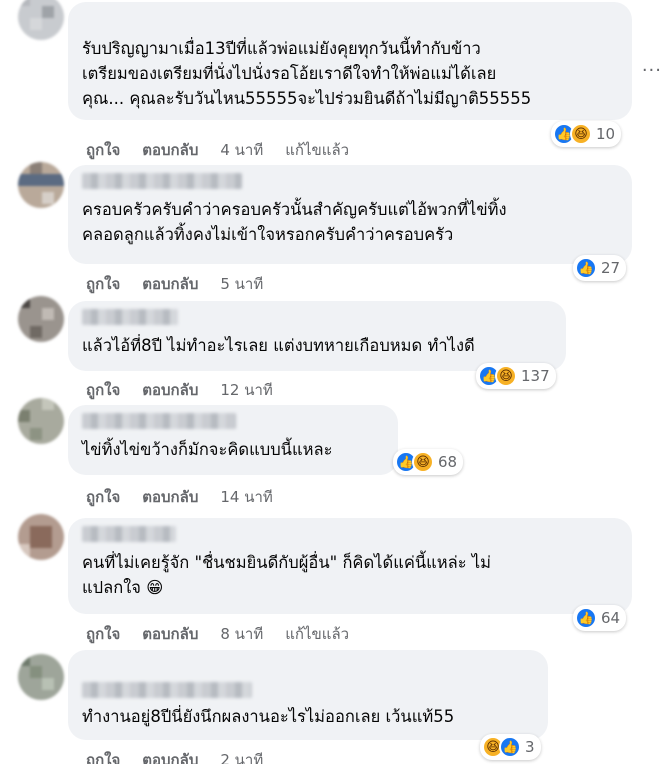  What do you see at coordinates (207, 449) in the screenshot?
I see `comment-text-line: ไข่ทิ้งไข่ขว้างก็มักจะคิดแบบนี้แหละ` at bounding box center [207, 449].